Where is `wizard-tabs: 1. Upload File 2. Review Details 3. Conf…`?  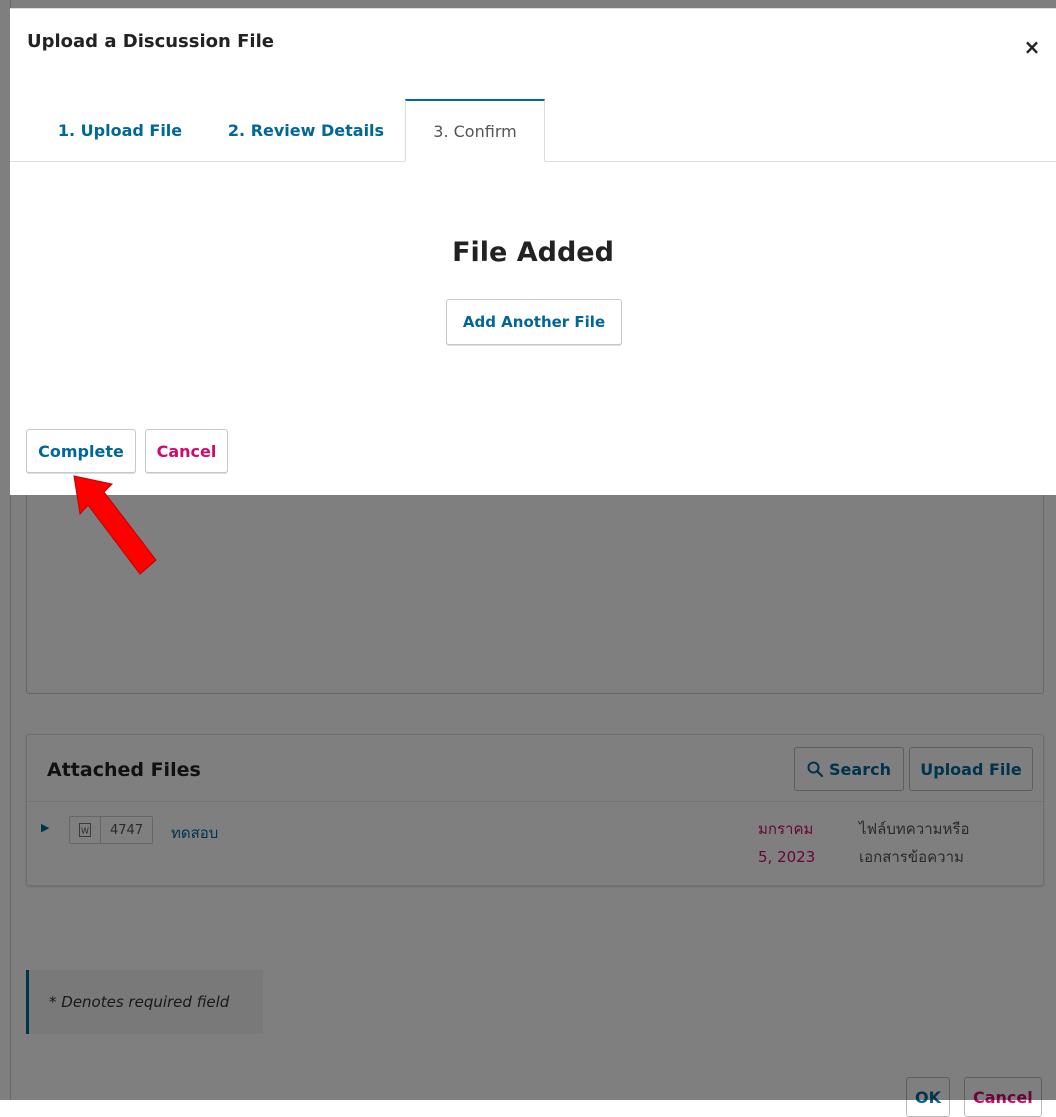 wizard-tabs: 1. Upload File 2. Review Details 3. Conf… is located at coordinates (533, 130).